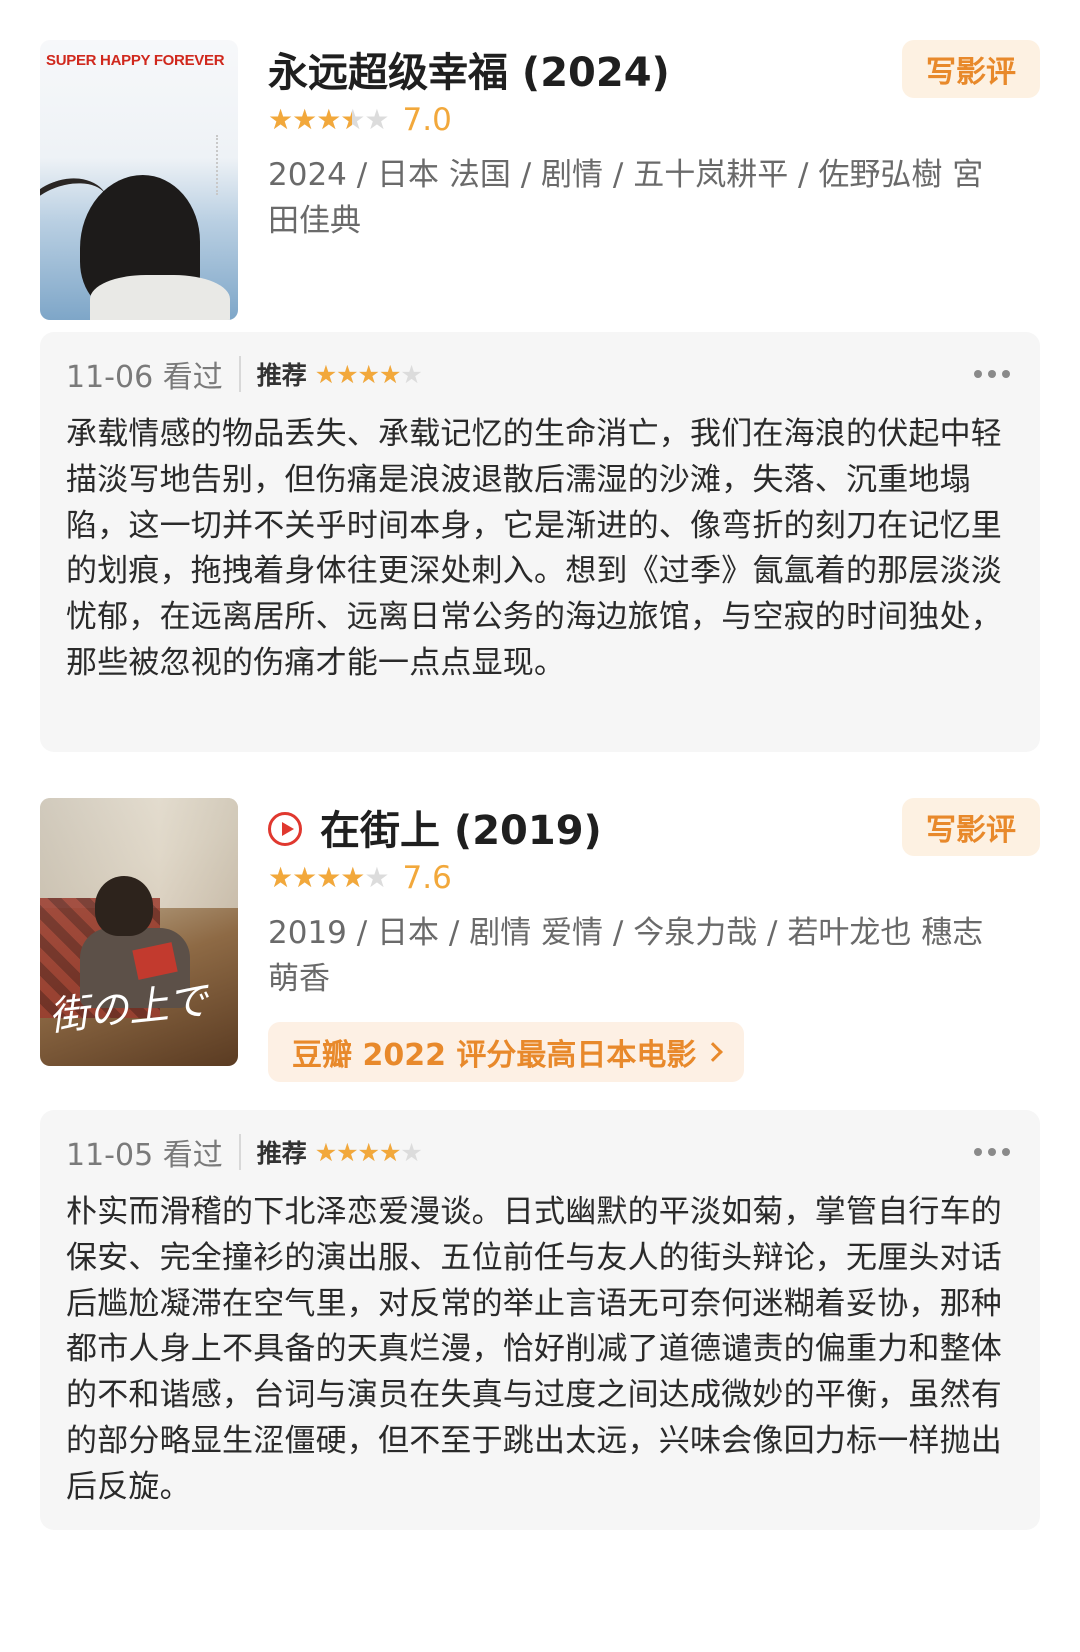  What do you see at coordinates (144, 1155) in the screenshot?
I see `review-date: 11-05 看过` at bounding box center [144, 1155].